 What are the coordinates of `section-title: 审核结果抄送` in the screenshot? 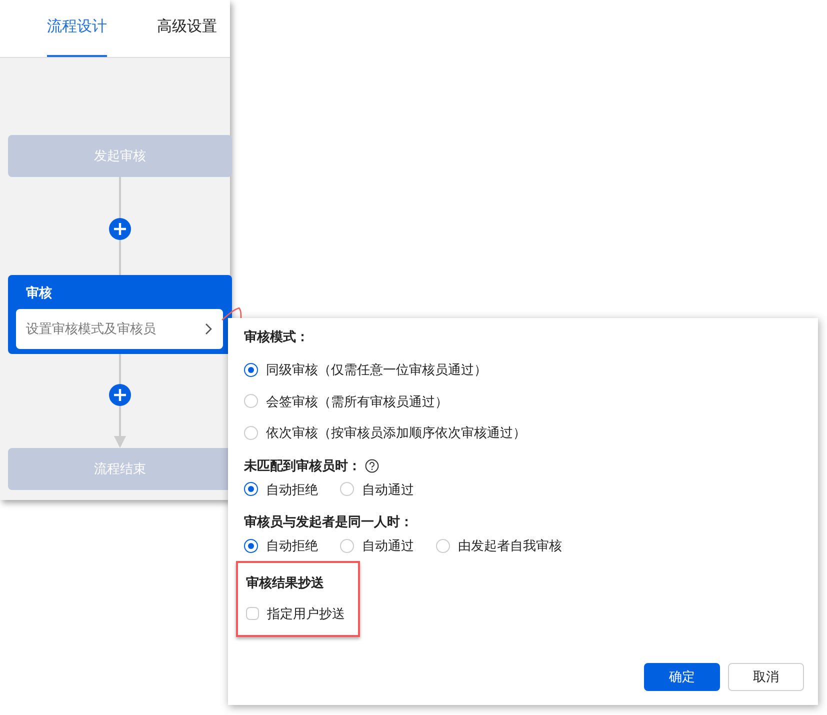 It's located at (285, 583).